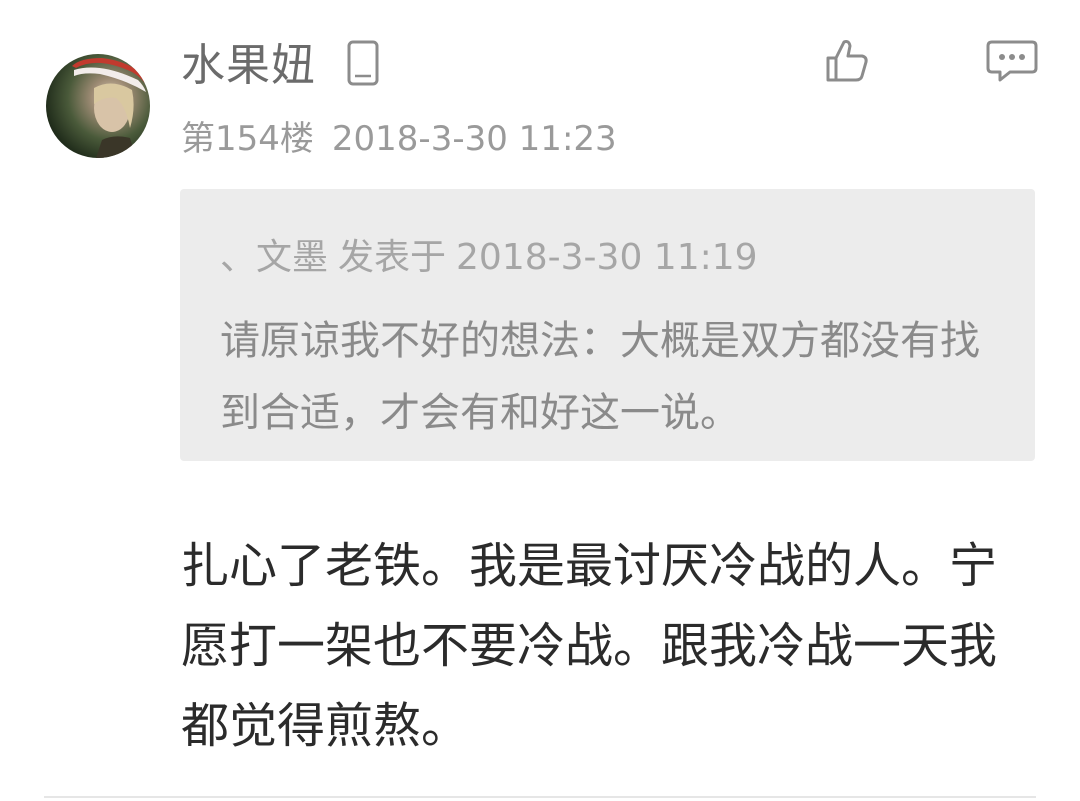 This screenshot has height=801, width=1080. Describe the element at coordinates (540, 797) in the screenshot. I see `divider` at that location.